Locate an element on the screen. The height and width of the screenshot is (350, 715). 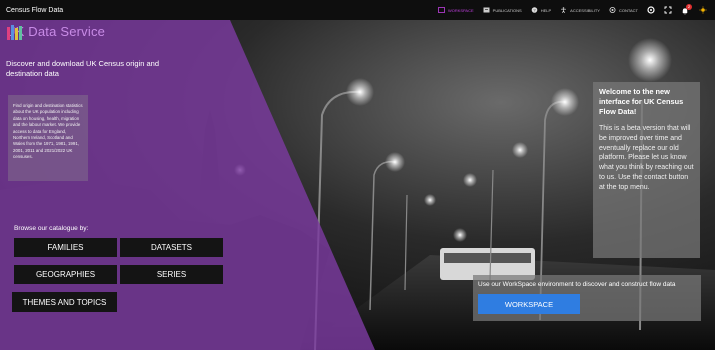
help-icon: ? is located at coordinates (534, 10).